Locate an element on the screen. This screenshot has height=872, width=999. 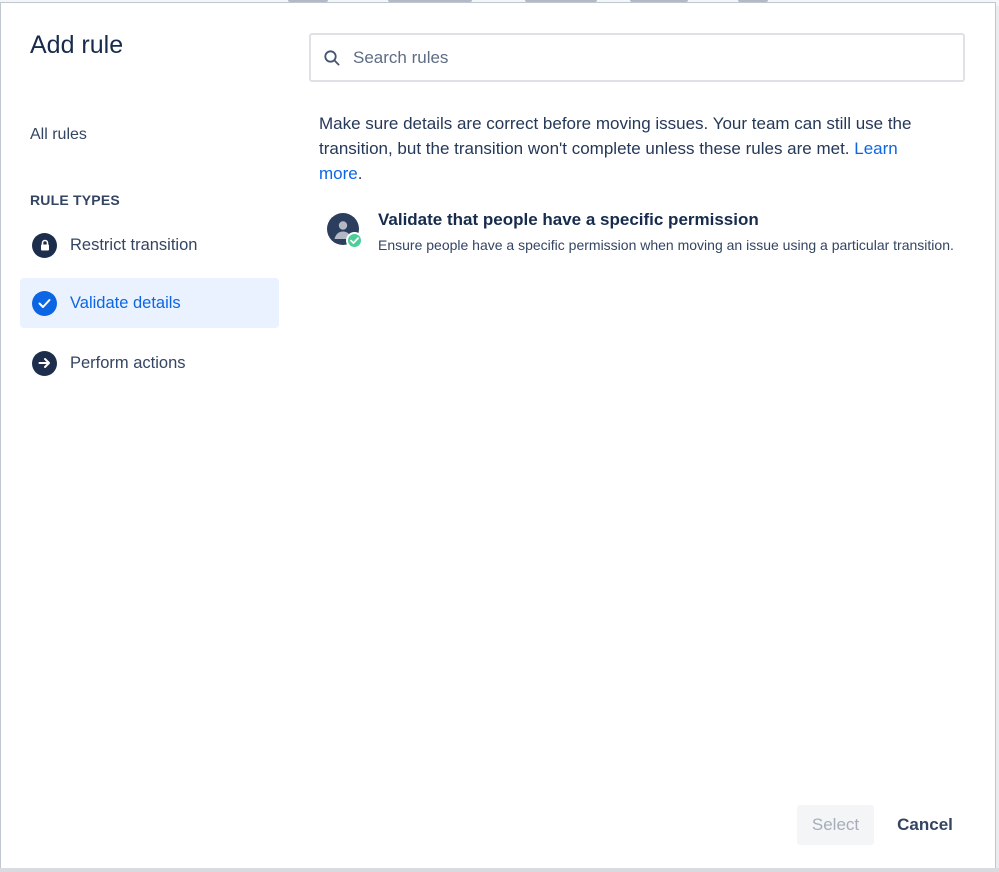
description-suffix: . is located at coordinates (360, 173).